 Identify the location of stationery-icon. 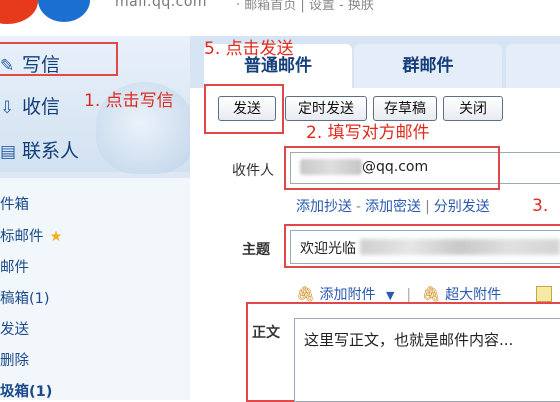
(544, 294).